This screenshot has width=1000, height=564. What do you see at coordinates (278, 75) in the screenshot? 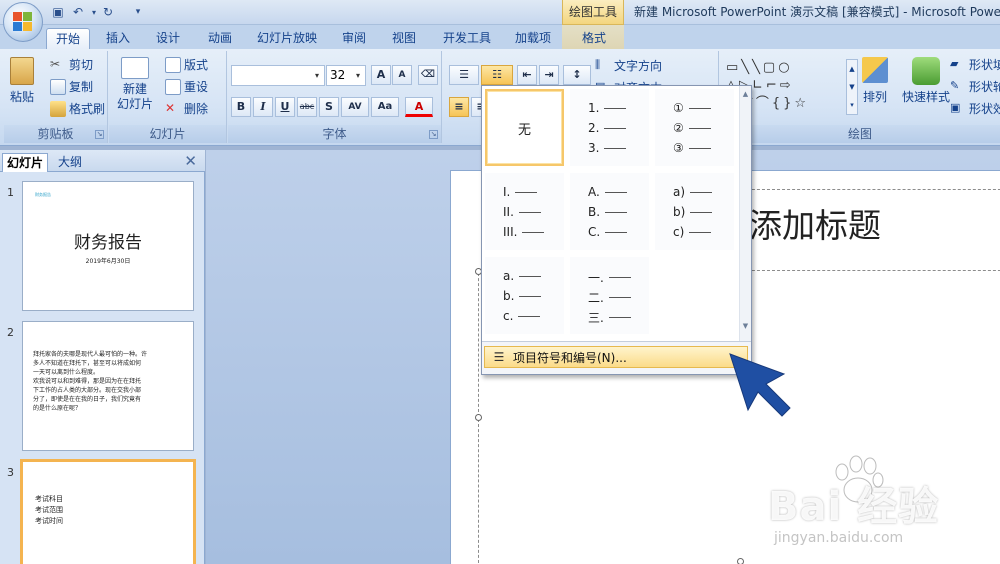
I see `font-name-combo: ▾` at bounding box center [278, 75].